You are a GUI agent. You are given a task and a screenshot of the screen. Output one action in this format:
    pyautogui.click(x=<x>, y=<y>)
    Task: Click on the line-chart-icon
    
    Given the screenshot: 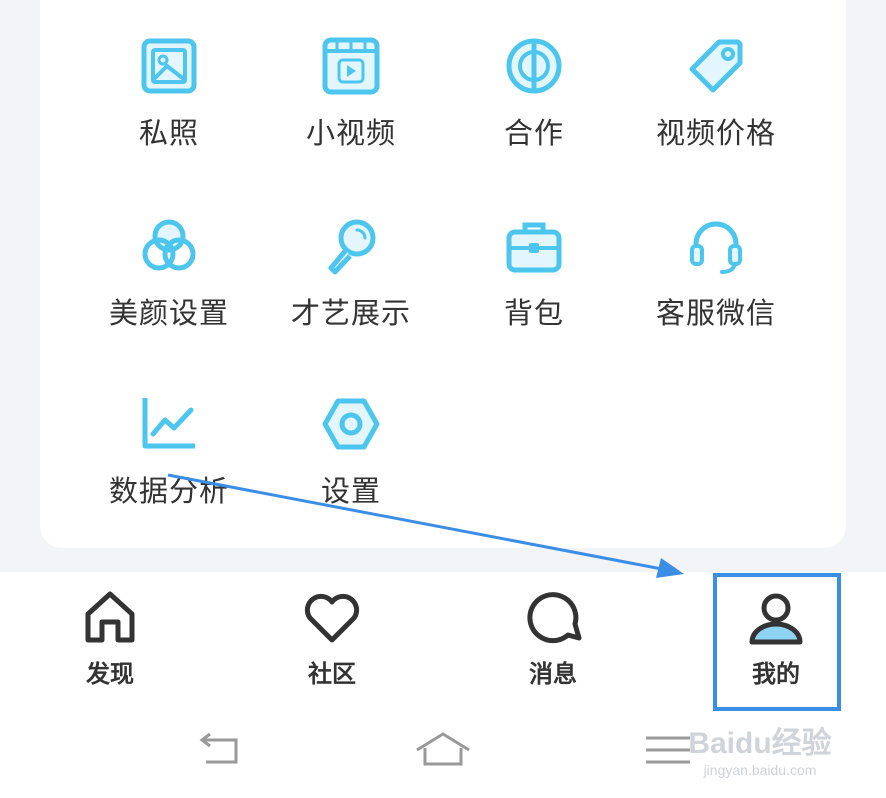 What is the action you would take?
    pyautogui.click(x=169, y=424)
    